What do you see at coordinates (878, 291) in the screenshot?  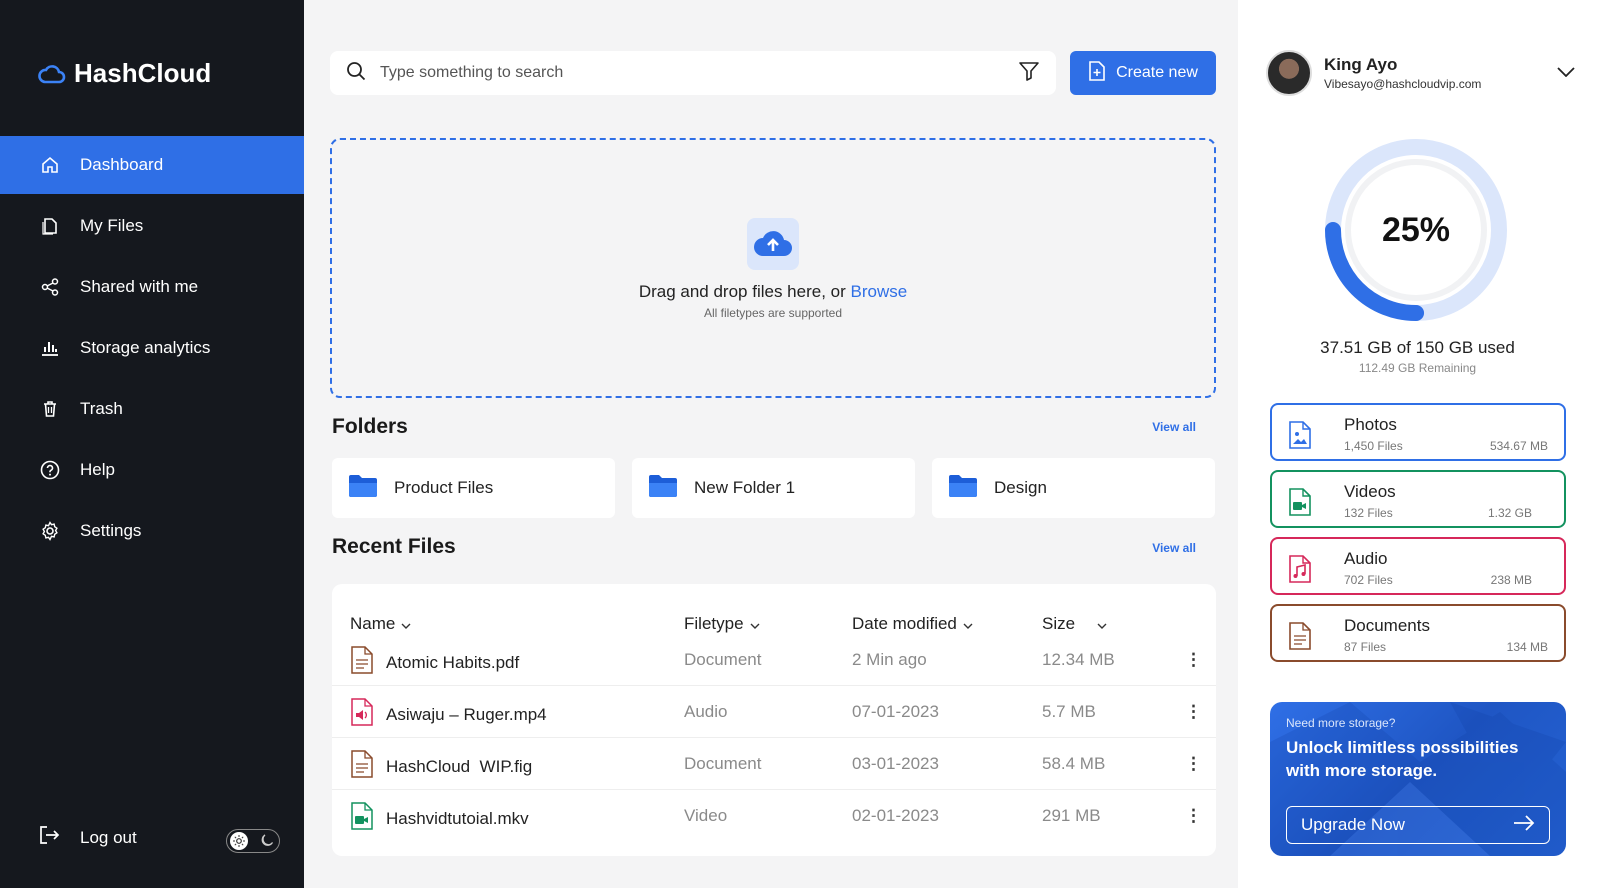 I see `browse-link: Browse` at bounding box center [878, 291].